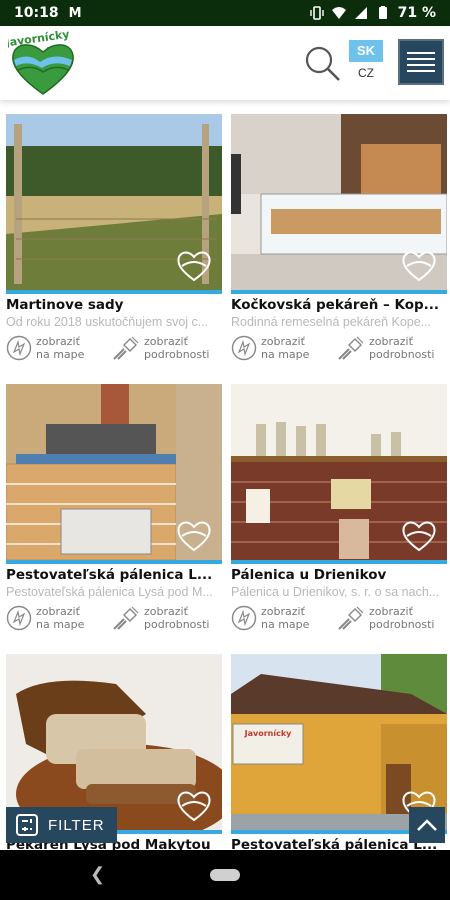 This screenshot has width=450, height=900. What do you see at coordinates (382, 12) in the screenshot?
I see `battery-icon` at bounding box center [382, 12].